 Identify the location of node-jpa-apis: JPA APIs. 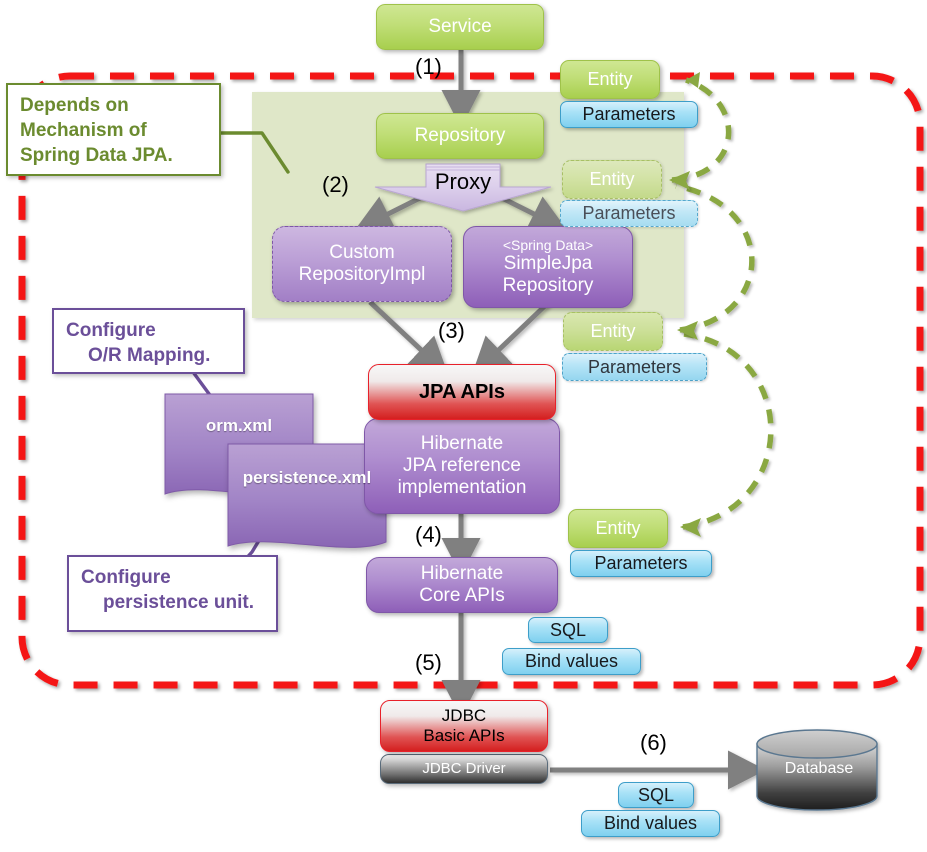
(462, 392).